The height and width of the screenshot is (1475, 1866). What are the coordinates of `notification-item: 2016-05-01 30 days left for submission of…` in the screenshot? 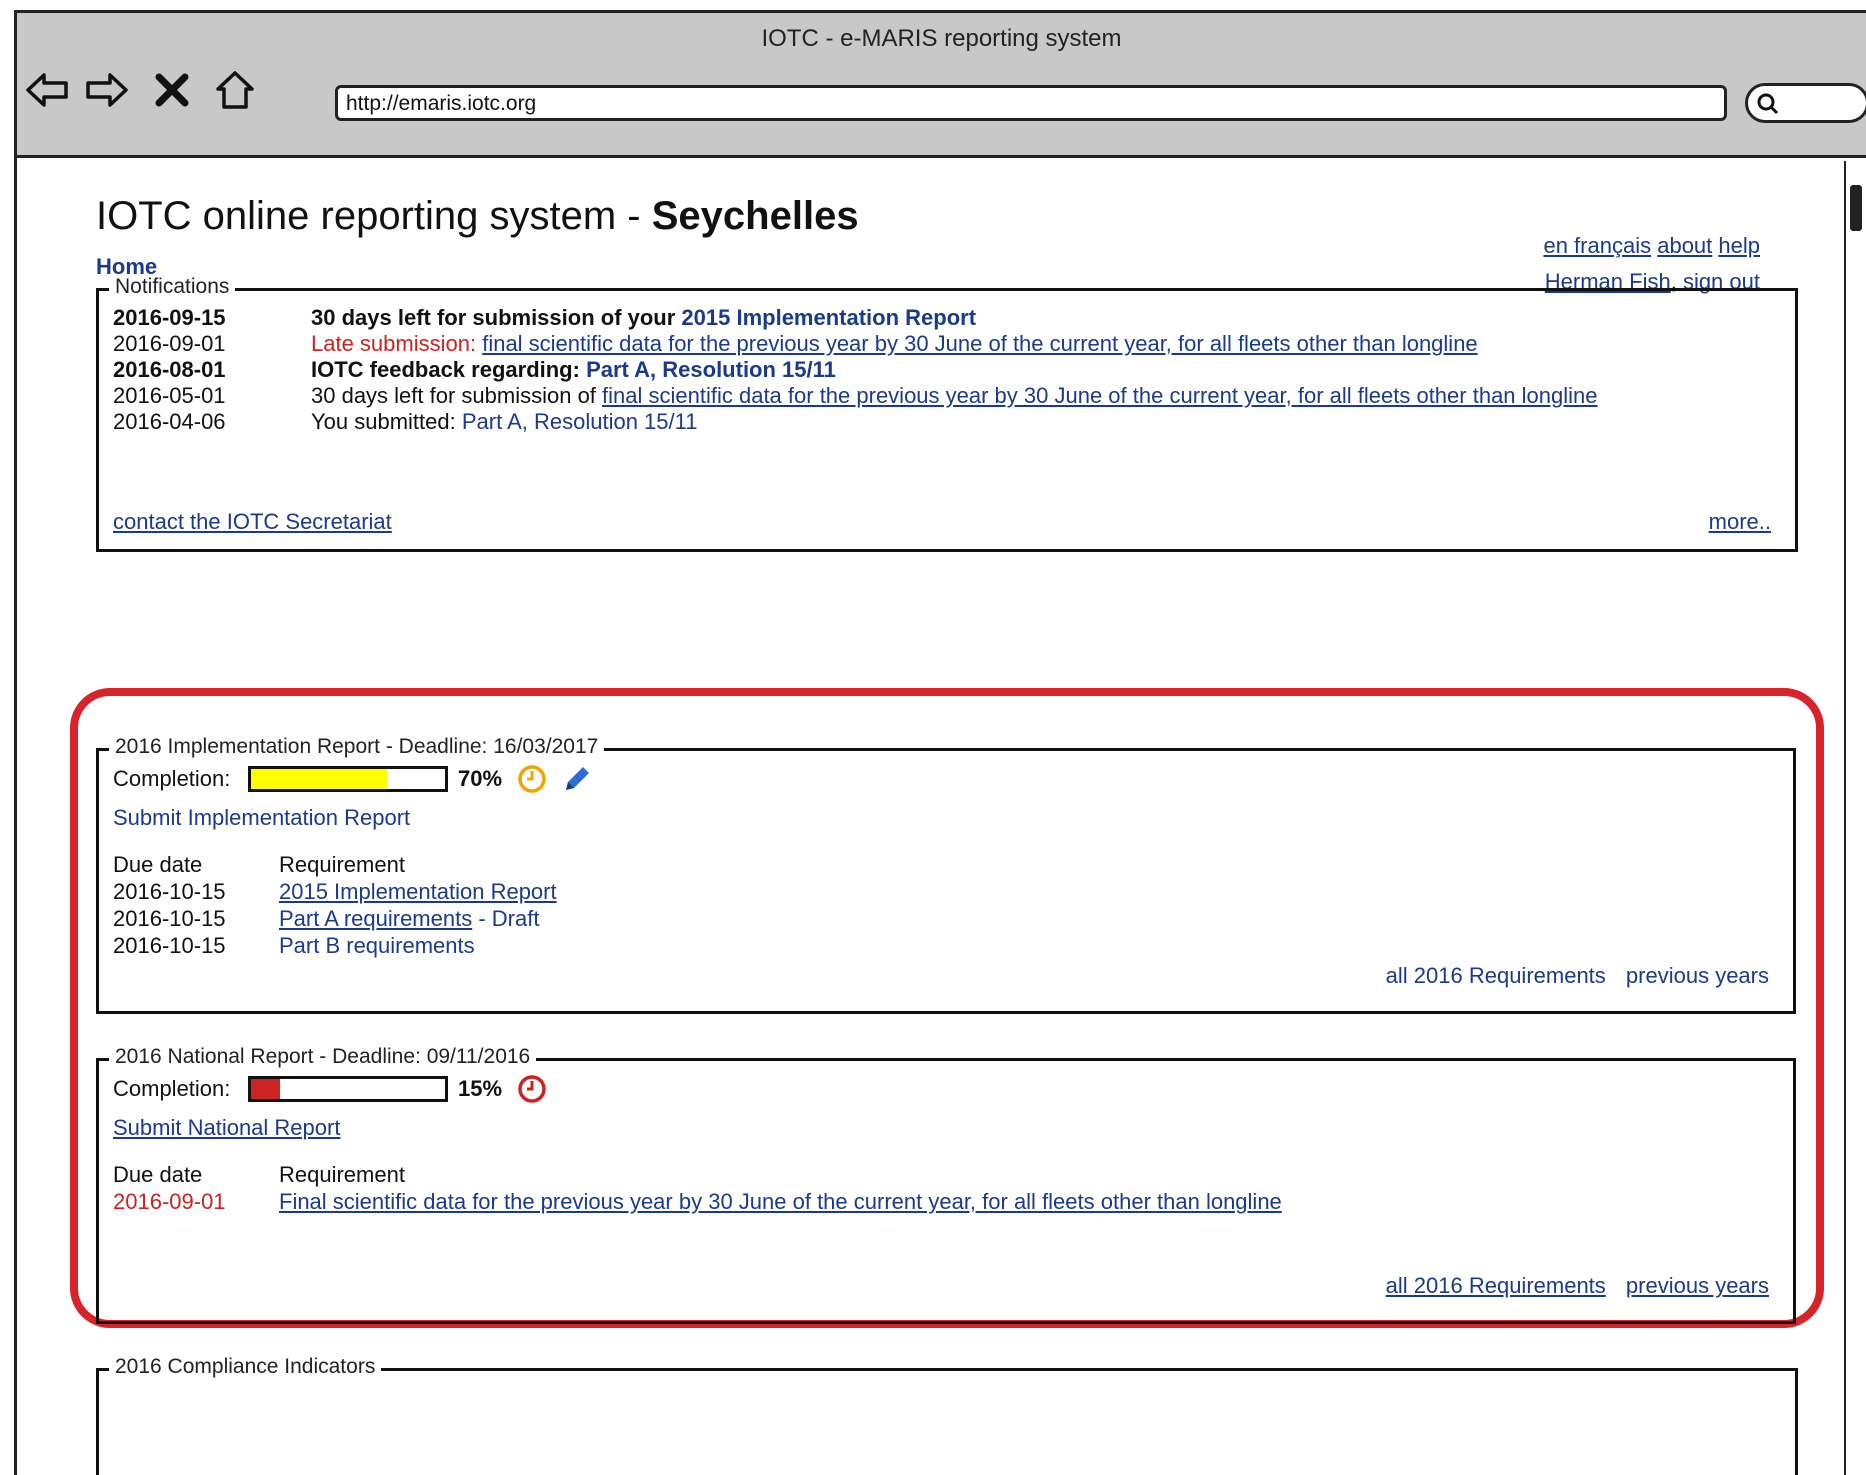 It's located at (942, 396).